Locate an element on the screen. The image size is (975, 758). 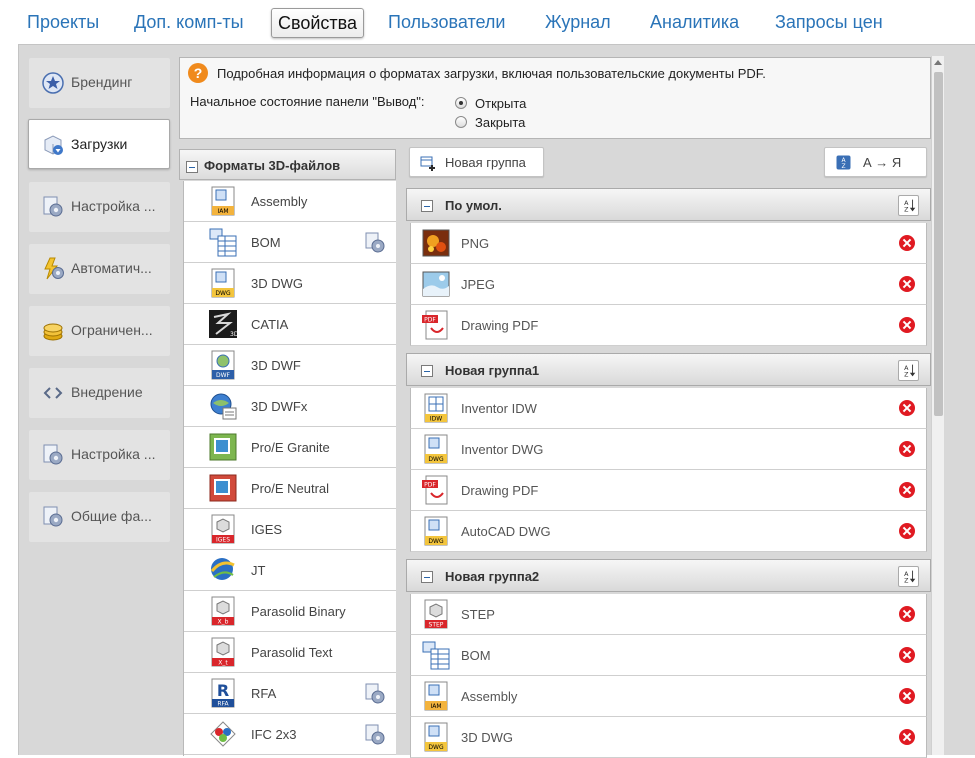
format-item-ifc: IFC 2x3 is located at coordinates (290, 734).